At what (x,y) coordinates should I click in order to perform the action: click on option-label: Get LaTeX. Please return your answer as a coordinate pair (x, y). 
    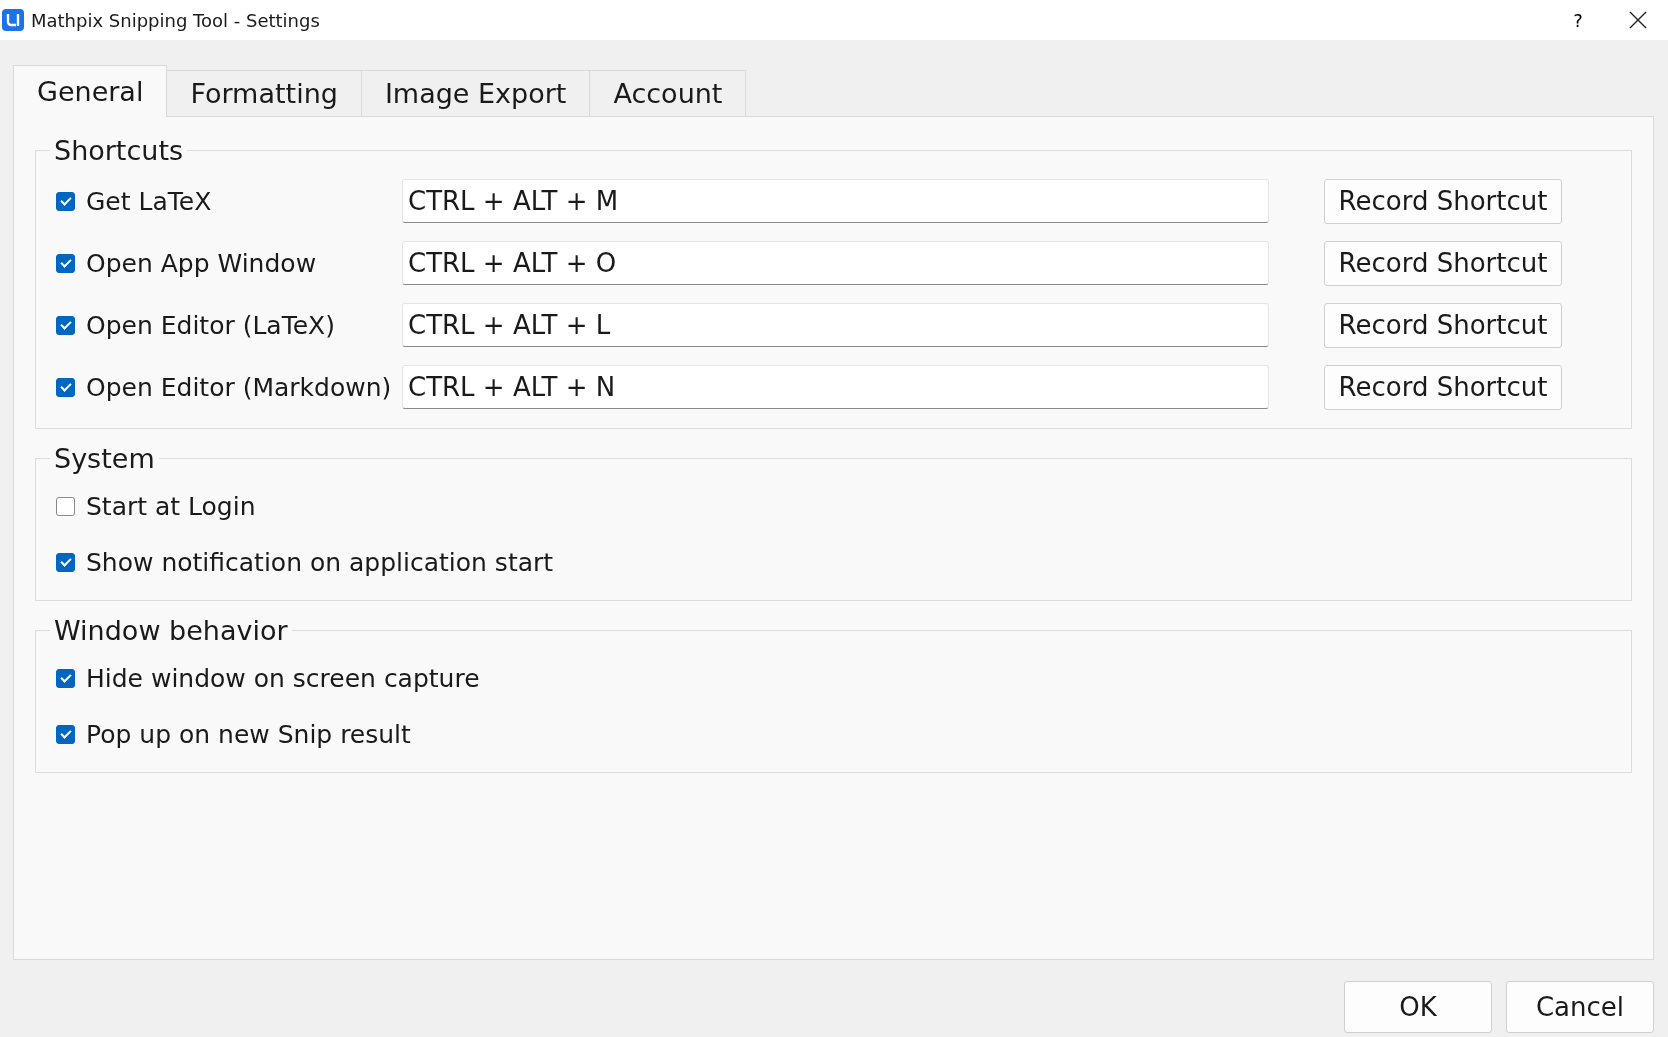
    Looking at the image, I should click on (149, 201).